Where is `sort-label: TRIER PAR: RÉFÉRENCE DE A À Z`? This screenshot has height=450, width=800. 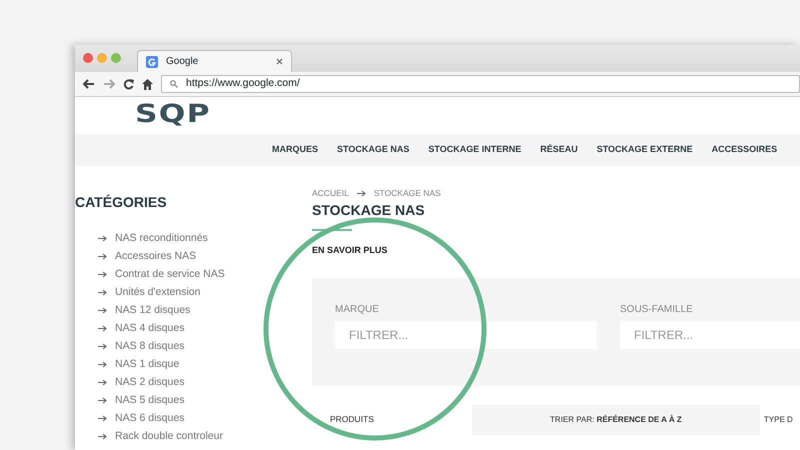
sort-label: TRIER PAR: RÉFÉRENCE DE A À Z is located at coordinates (616, 420).